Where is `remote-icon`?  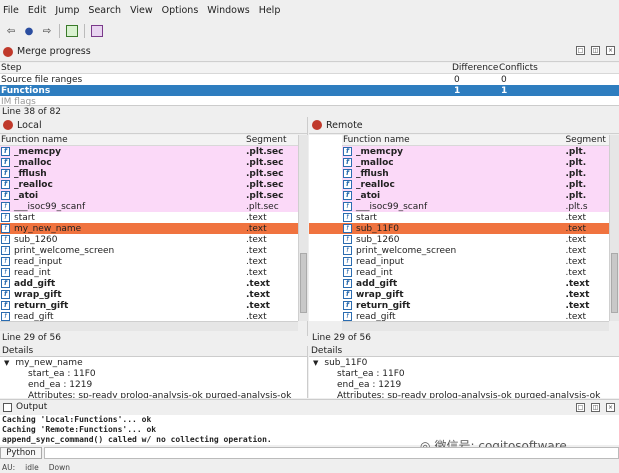
remote-icon is located at coordinates (317, 125).